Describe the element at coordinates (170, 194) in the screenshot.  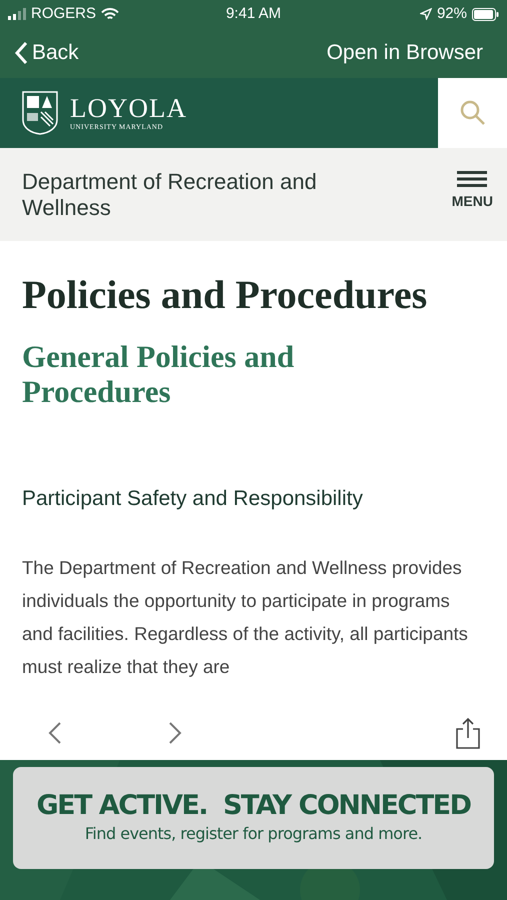
I see `section-title: Department of Recreation and Wellness` at that location.